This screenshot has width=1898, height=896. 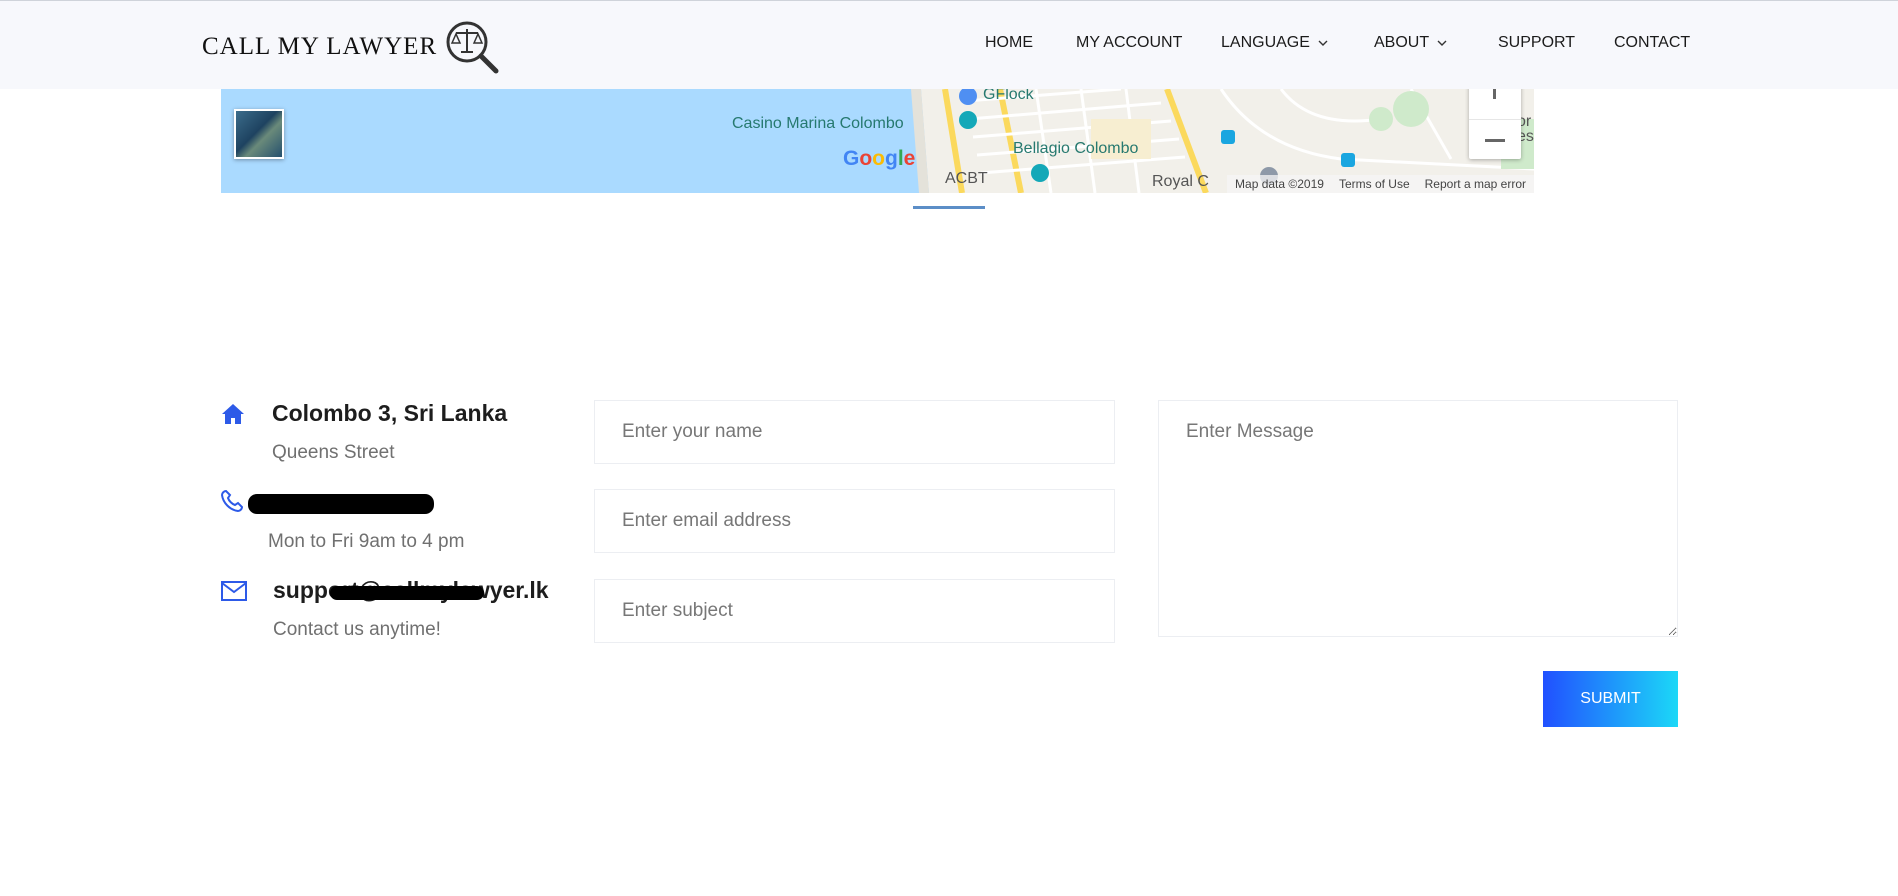 I want to click on nav-support: SUPPORT, so click(x=1536, y=43).